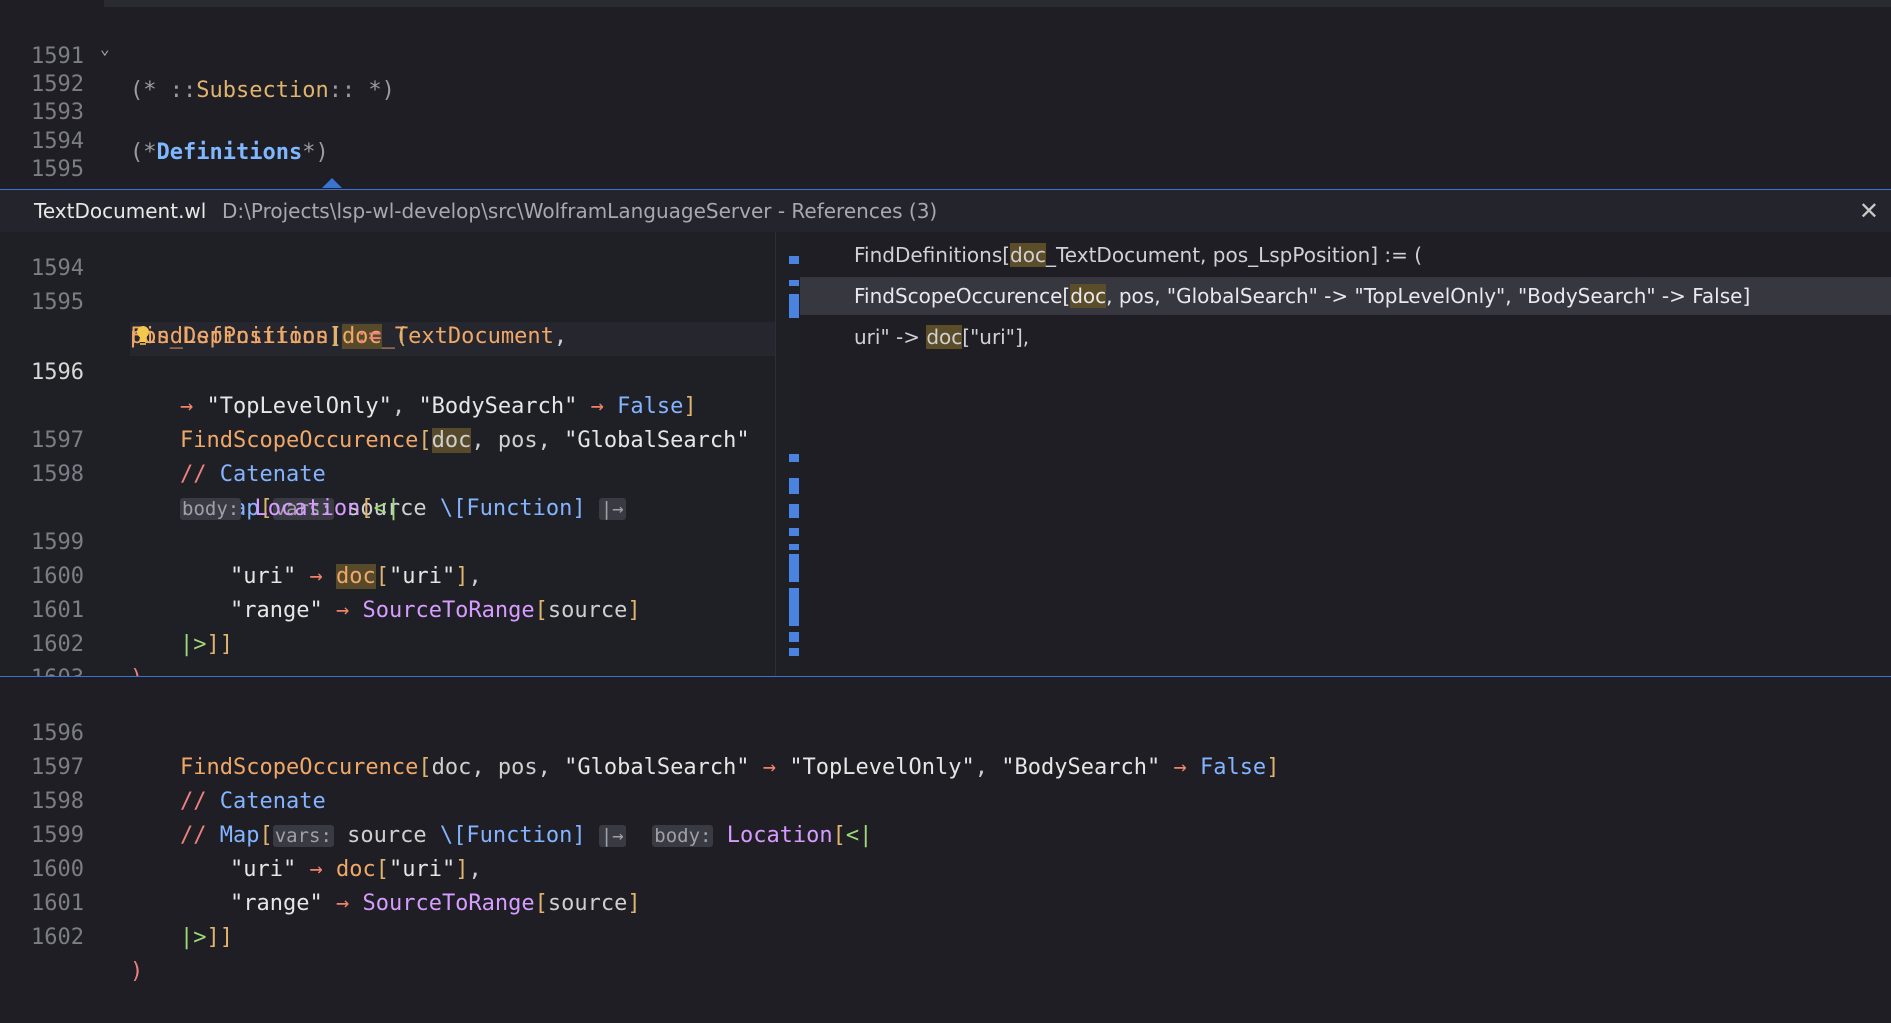  Describe the element at coordinates (945, 676) in the screenshot. I see `peek-bottom-border` at that location.